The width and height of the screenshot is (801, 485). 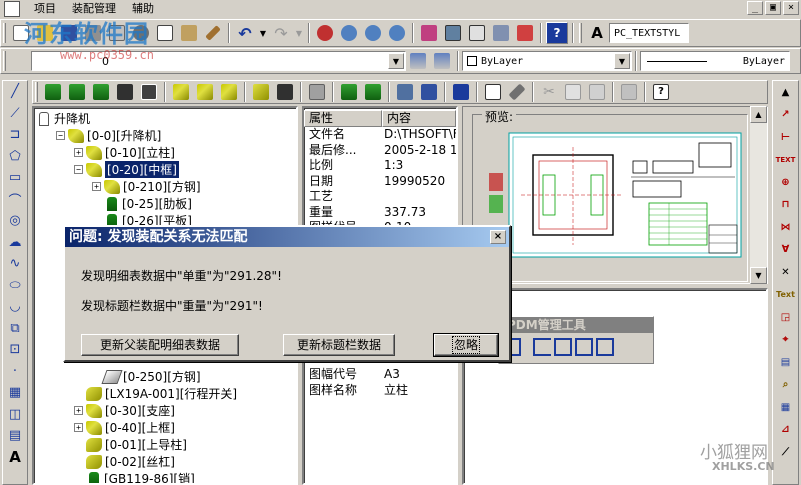 What do you see at coordinates (287, 237) in the screenshot?
I see `dialog-title-bar: 问题: 发现装配关系无法匹配 ×` at bounding box center [287, 237].